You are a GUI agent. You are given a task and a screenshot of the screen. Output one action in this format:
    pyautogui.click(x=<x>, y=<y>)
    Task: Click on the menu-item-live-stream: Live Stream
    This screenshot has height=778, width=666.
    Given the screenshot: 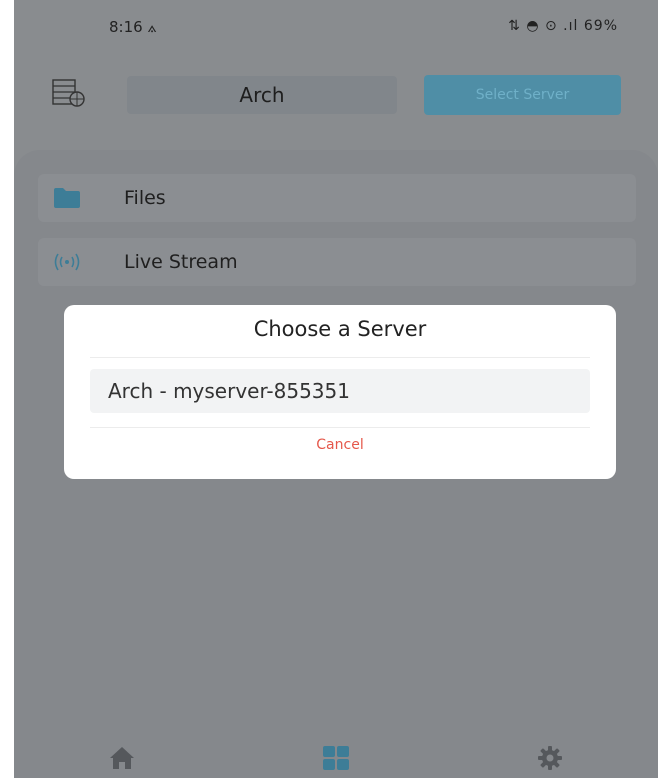 What is the action you would take?
    pyautogui.click(x=337, y=262)
    